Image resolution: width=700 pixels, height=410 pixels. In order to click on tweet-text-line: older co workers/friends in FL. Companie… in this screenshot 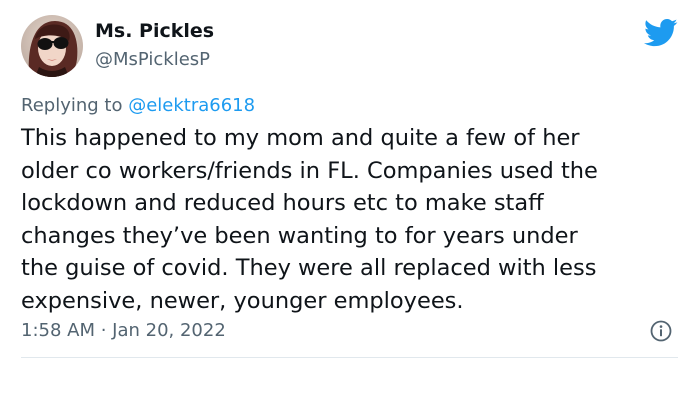, I will do `click(309, 170)`.